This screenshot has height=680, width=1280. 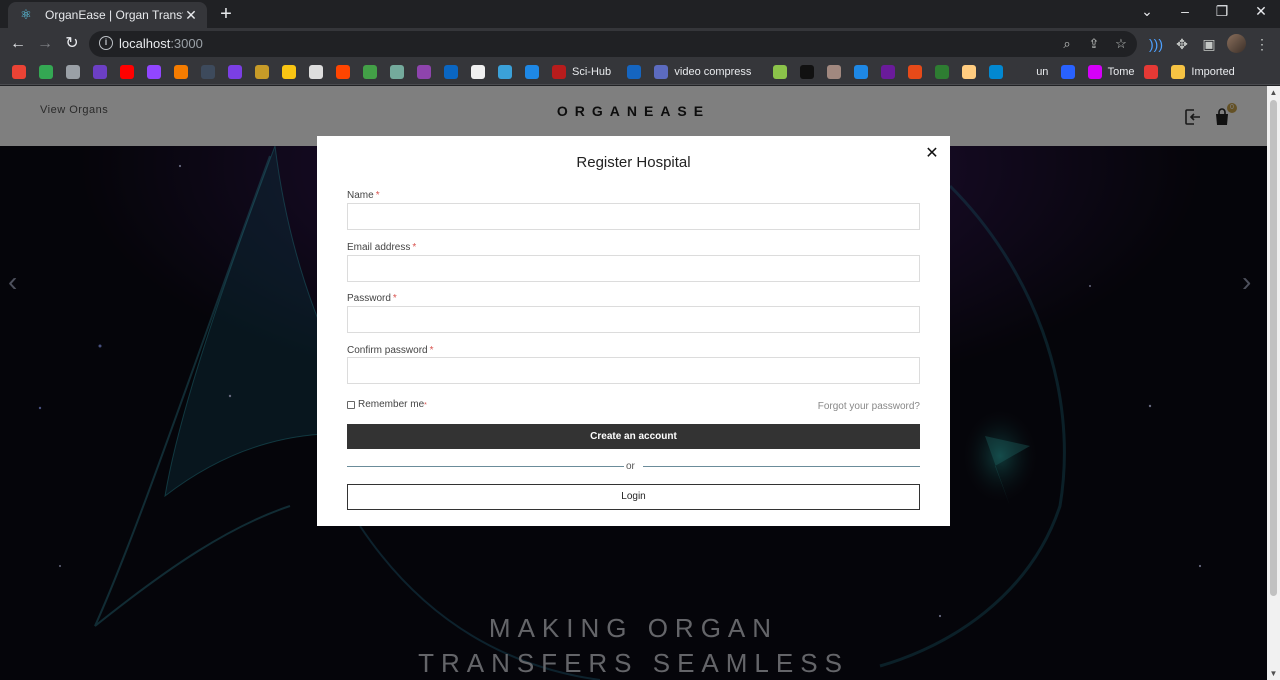 What do you see at coordinates (414, 247) in the screenshot?
I see `required-mark: *` at bounding box center [414, 247].